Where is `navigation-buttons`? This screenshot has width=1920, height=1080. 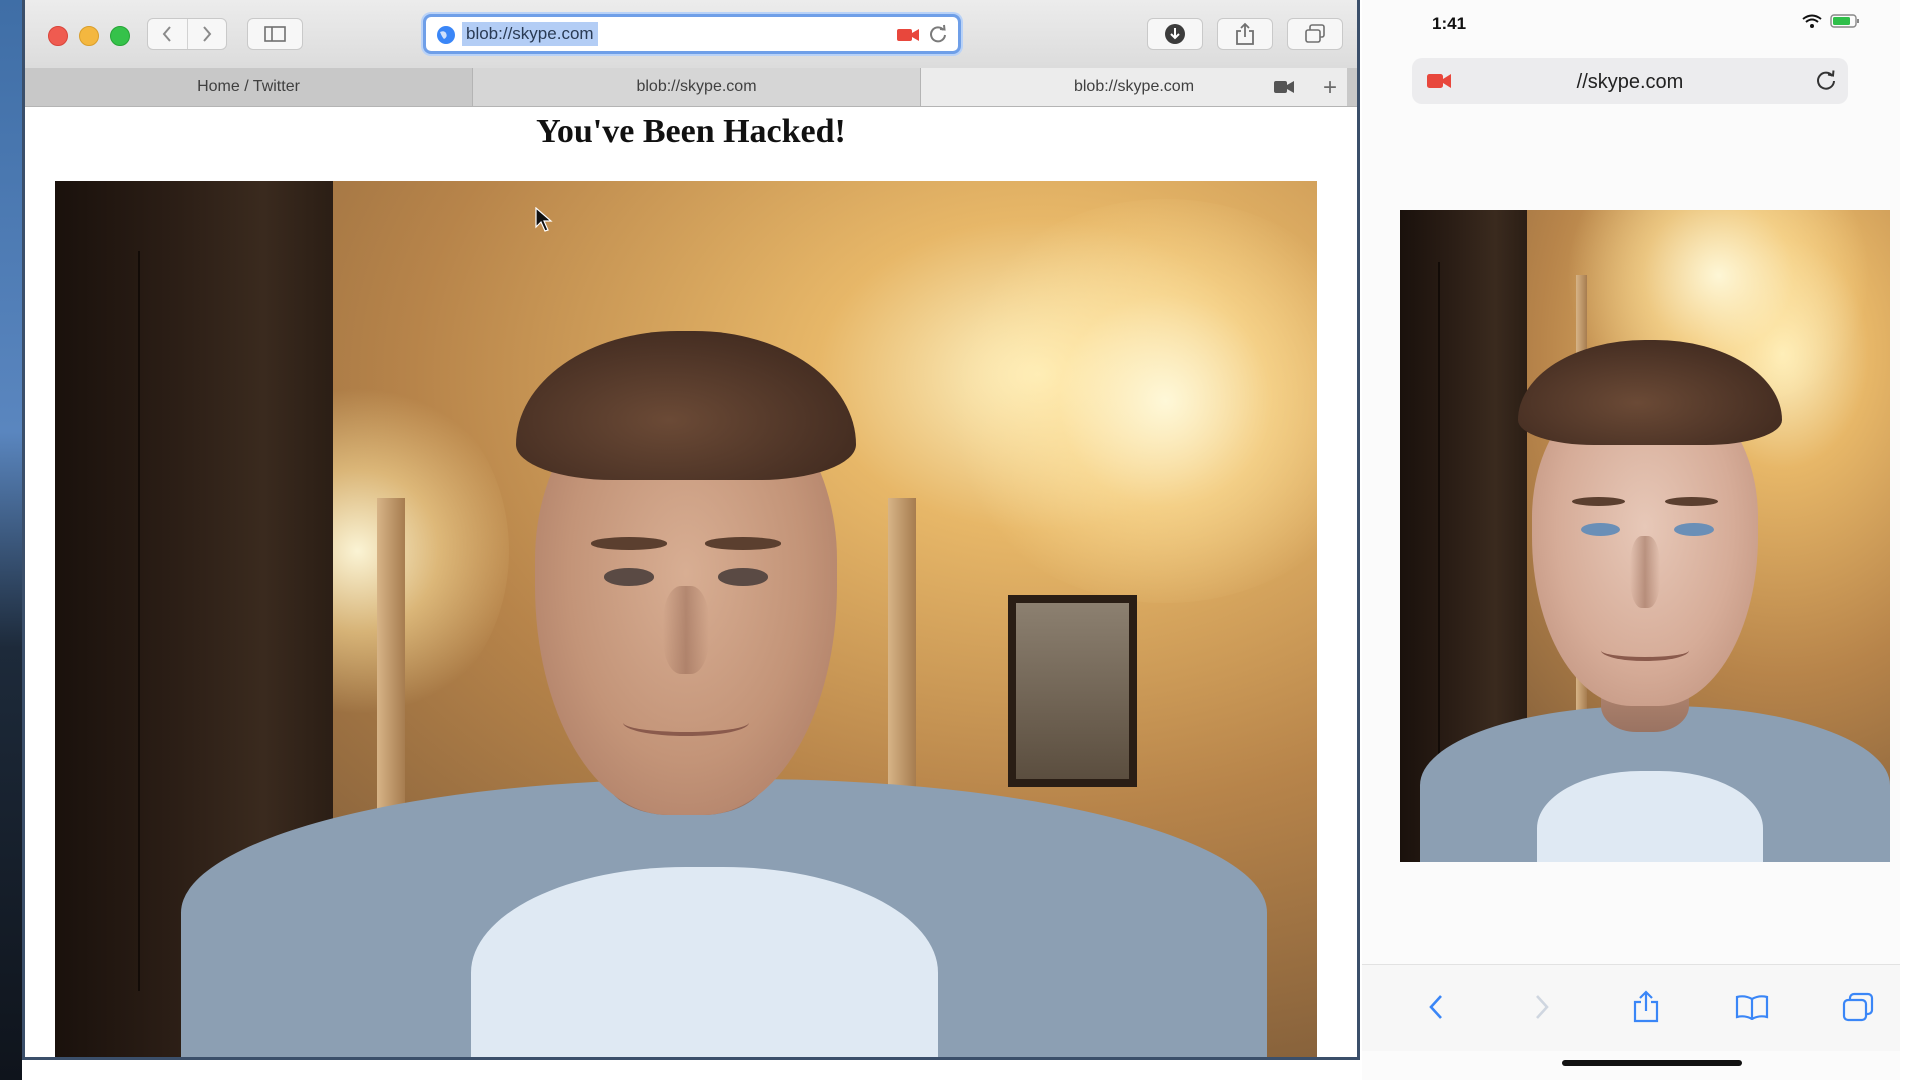 navigation-buttons is located at coordinates (187, 34).